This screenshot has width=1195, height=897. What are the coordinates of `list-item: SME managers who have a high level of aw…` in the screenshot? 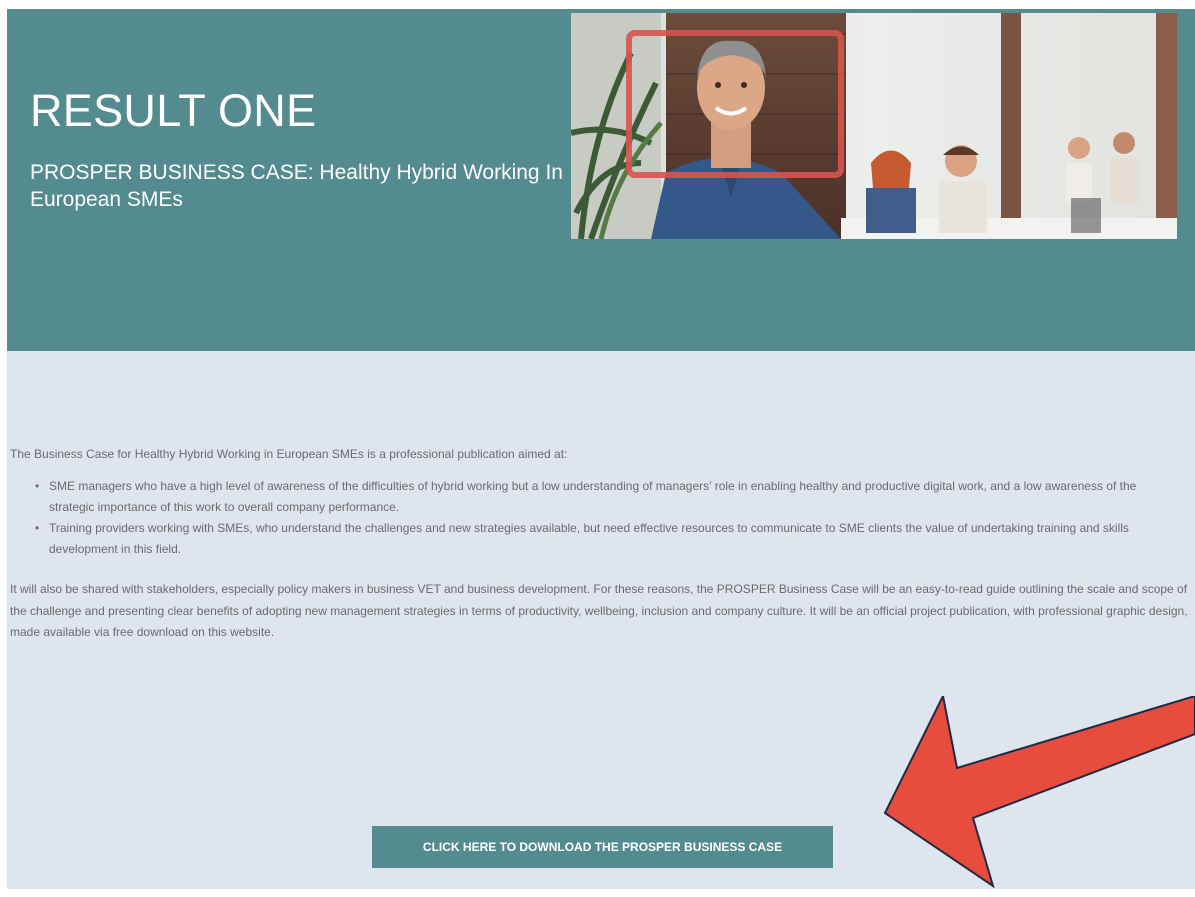 It's located at (609, 497).